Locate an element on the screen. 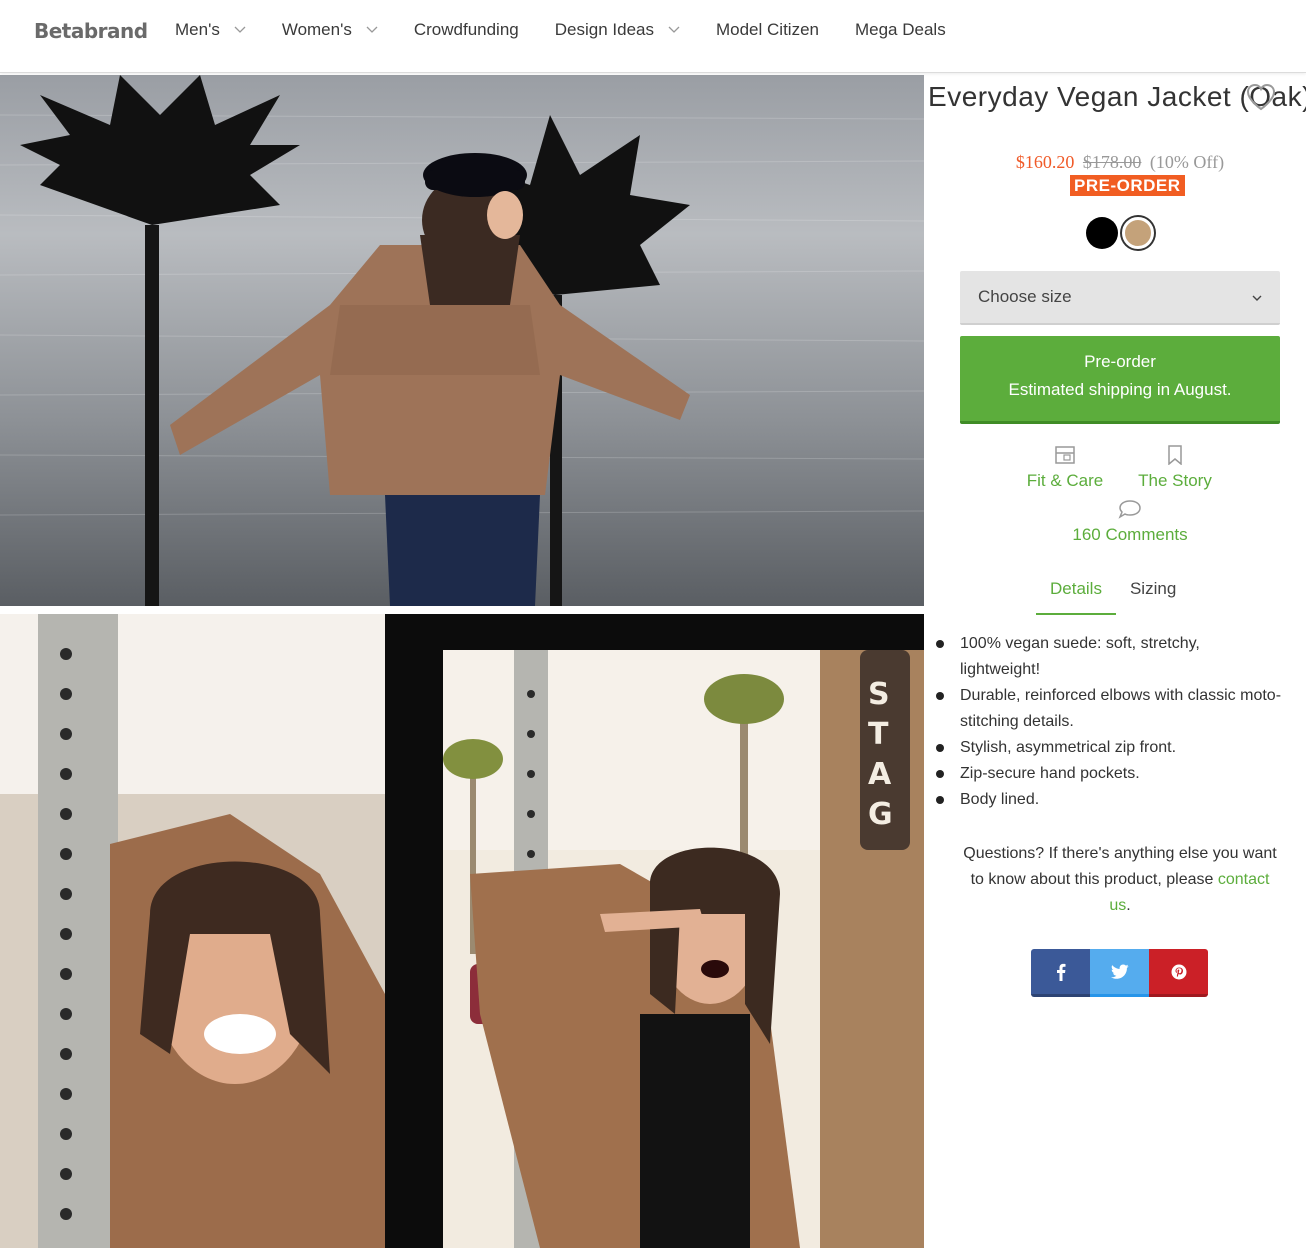  shipping-estimate: Estimated shipping in August. is located at coordinates (1120, 389).